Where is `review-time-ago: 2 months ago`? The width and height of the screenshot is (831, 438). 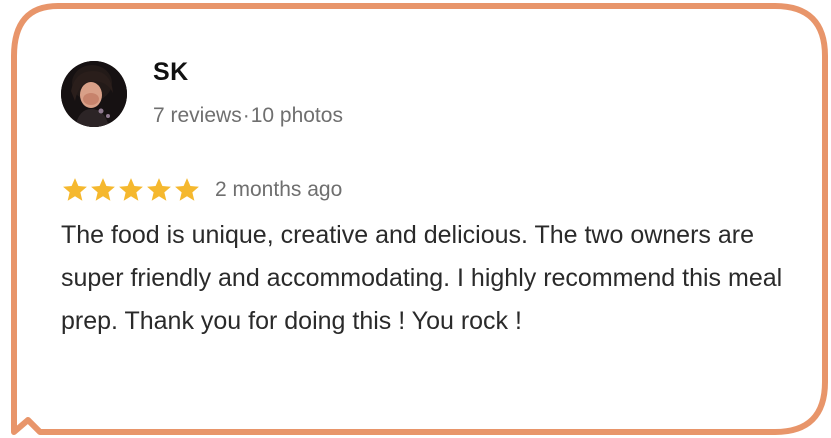
review-time-ago: 2 months ago is located at coordinates (279, 189).